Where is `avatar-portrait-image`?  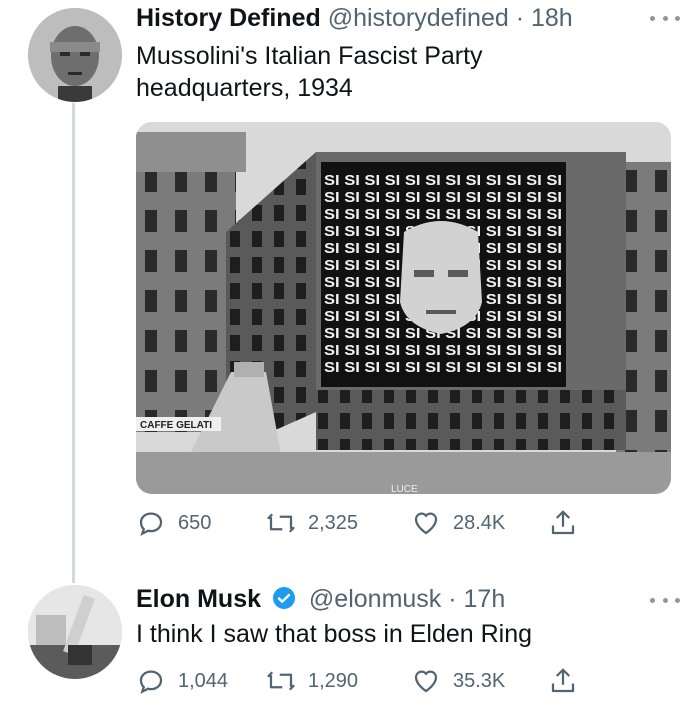
avatar-portrait-image is located at coordinates (75, 55).